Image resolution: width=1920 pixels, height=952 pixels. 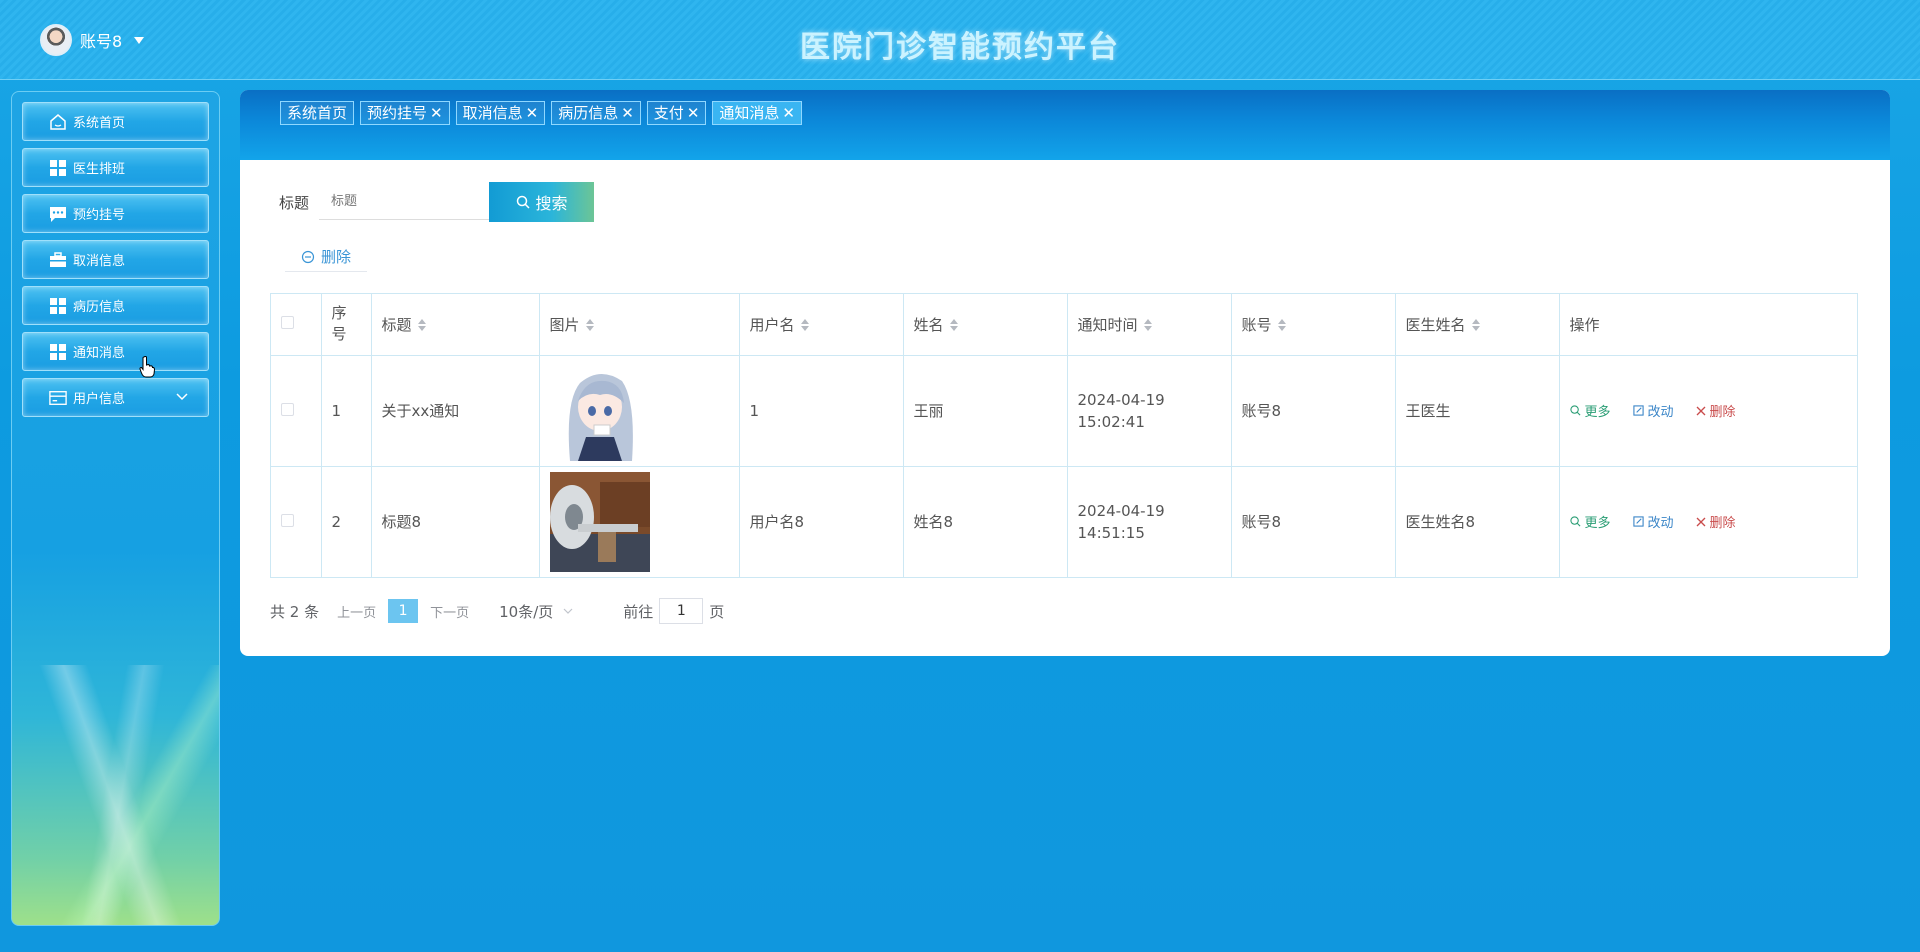 I want to click on tab-payment: 支付 ✕, so click(x=676, y=113).